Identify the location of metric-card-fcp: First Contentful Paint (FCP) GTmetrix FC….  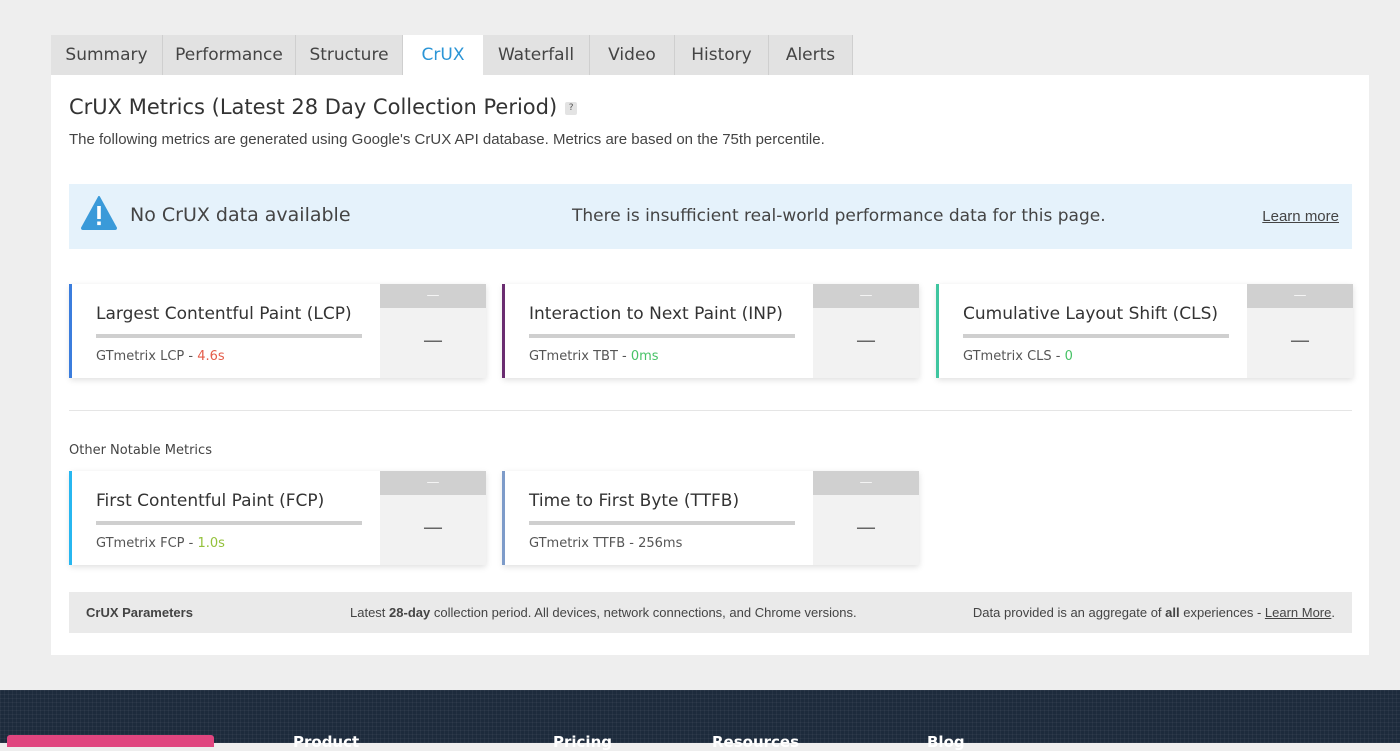
(277, 518).